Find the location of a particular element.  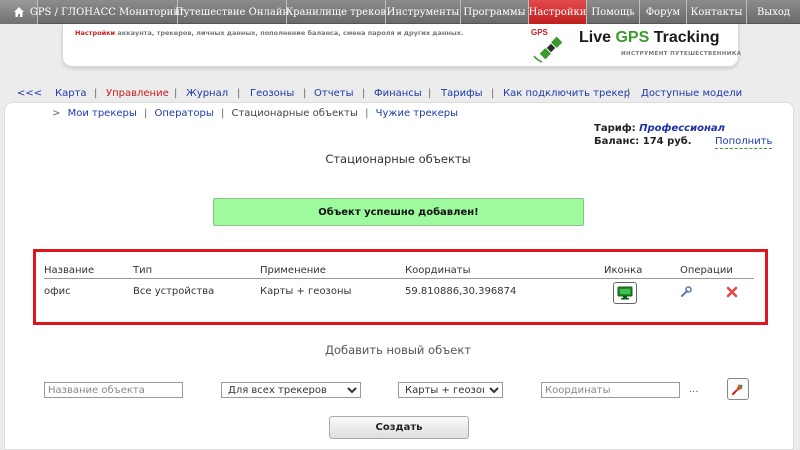

col-header-usage: Применение is located at coordinates (293, 270).